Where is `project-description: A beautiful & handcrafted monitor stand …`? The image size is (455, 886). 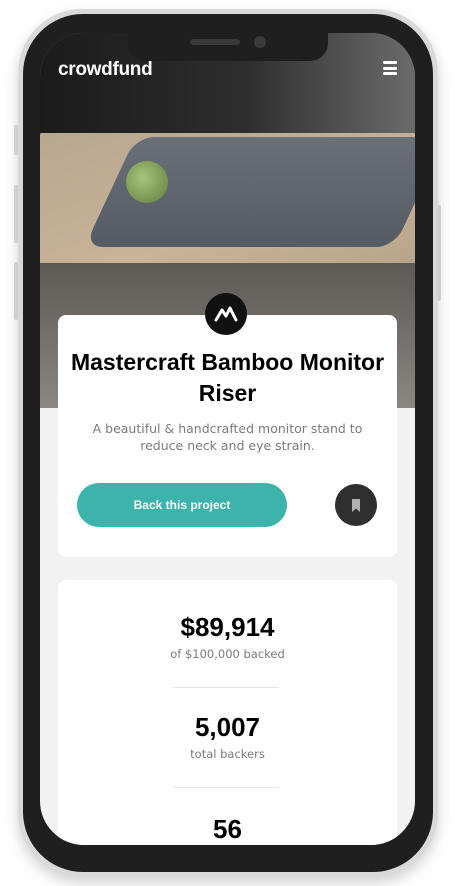
project-description: A beautiful & handcrafted monitor stand … is located at coordinates (227, 437).